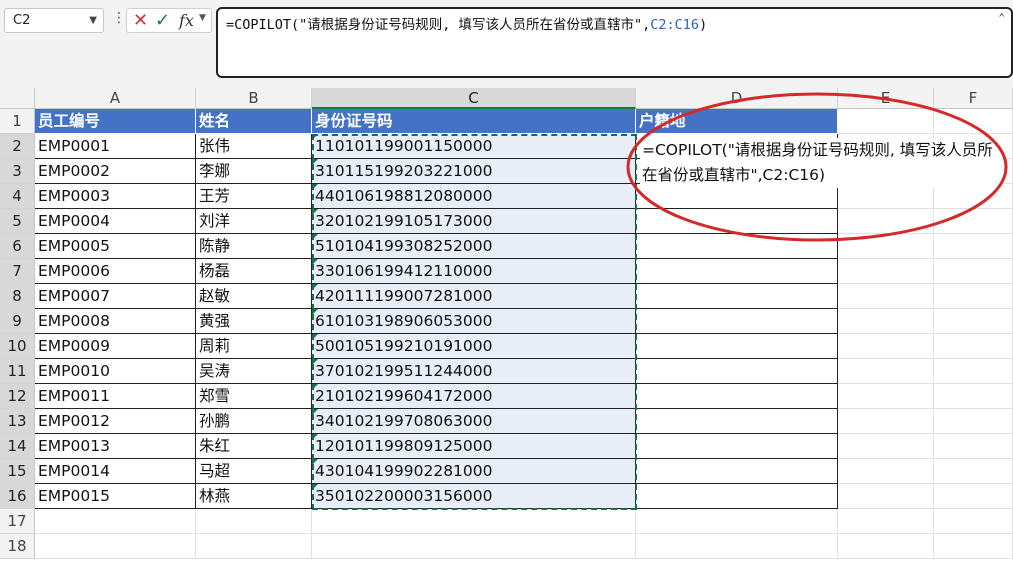 The width and height of the screenshot is (1013, 561). I want to click on cell-c10: 500105199210191000, so click(474, 346).